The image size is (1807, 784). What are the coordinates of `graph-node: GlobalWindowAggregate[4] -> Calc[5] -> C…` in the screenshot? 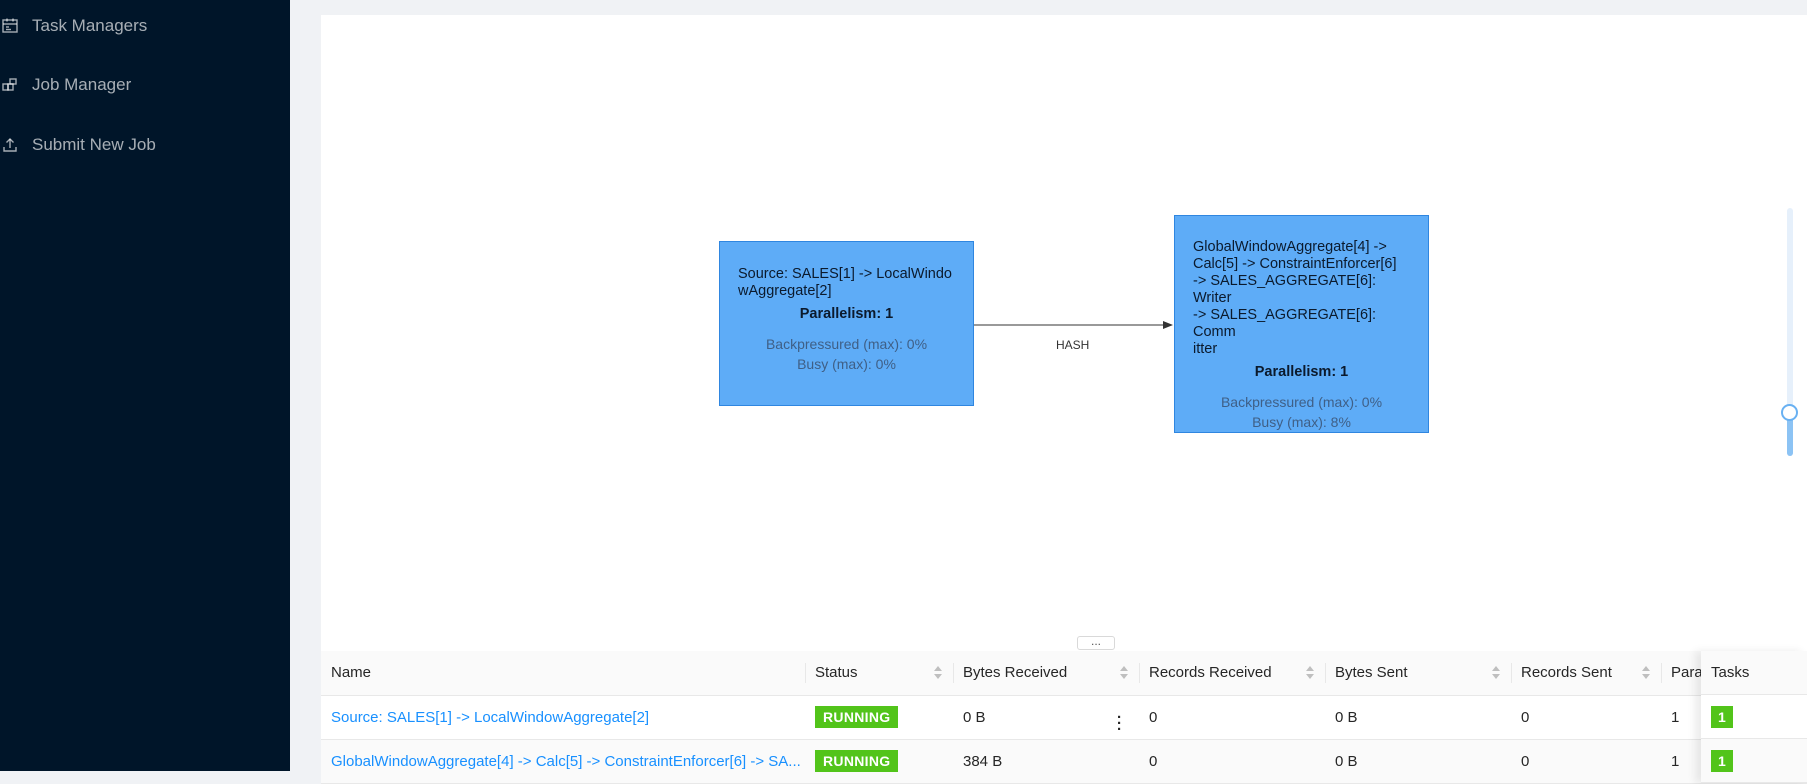 It's located at (1301, 324).